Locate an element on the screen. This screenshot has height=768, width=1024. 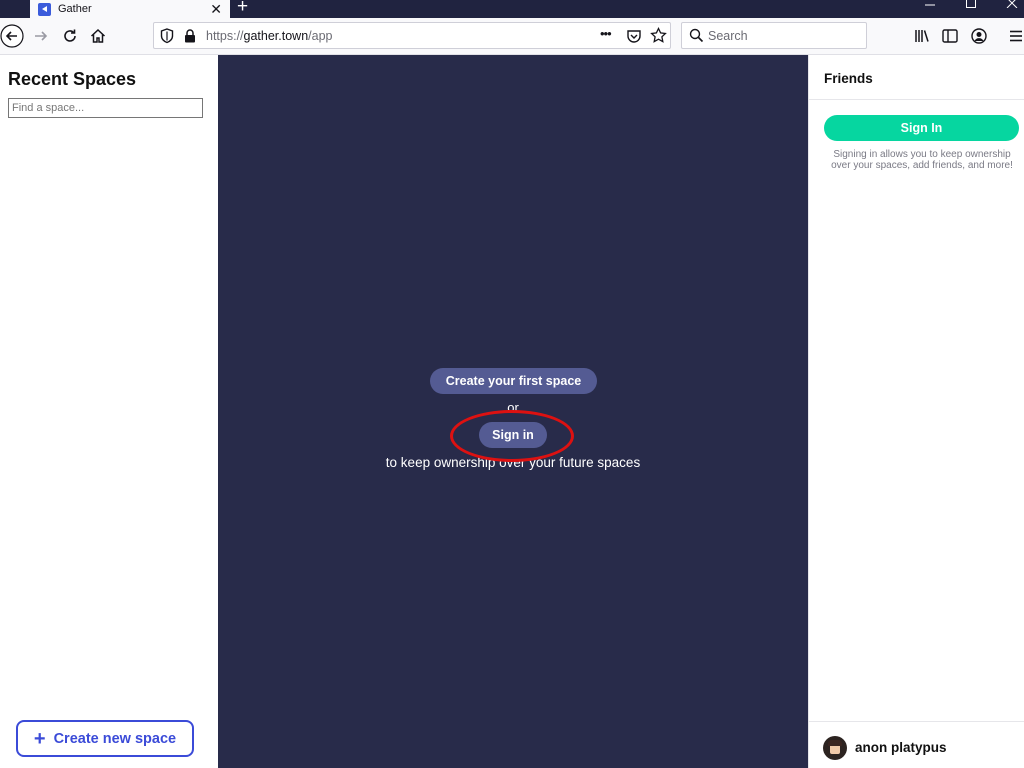
browser-toolbar: https://gather.town/app ••• Search is located at coordinates (512, 36).